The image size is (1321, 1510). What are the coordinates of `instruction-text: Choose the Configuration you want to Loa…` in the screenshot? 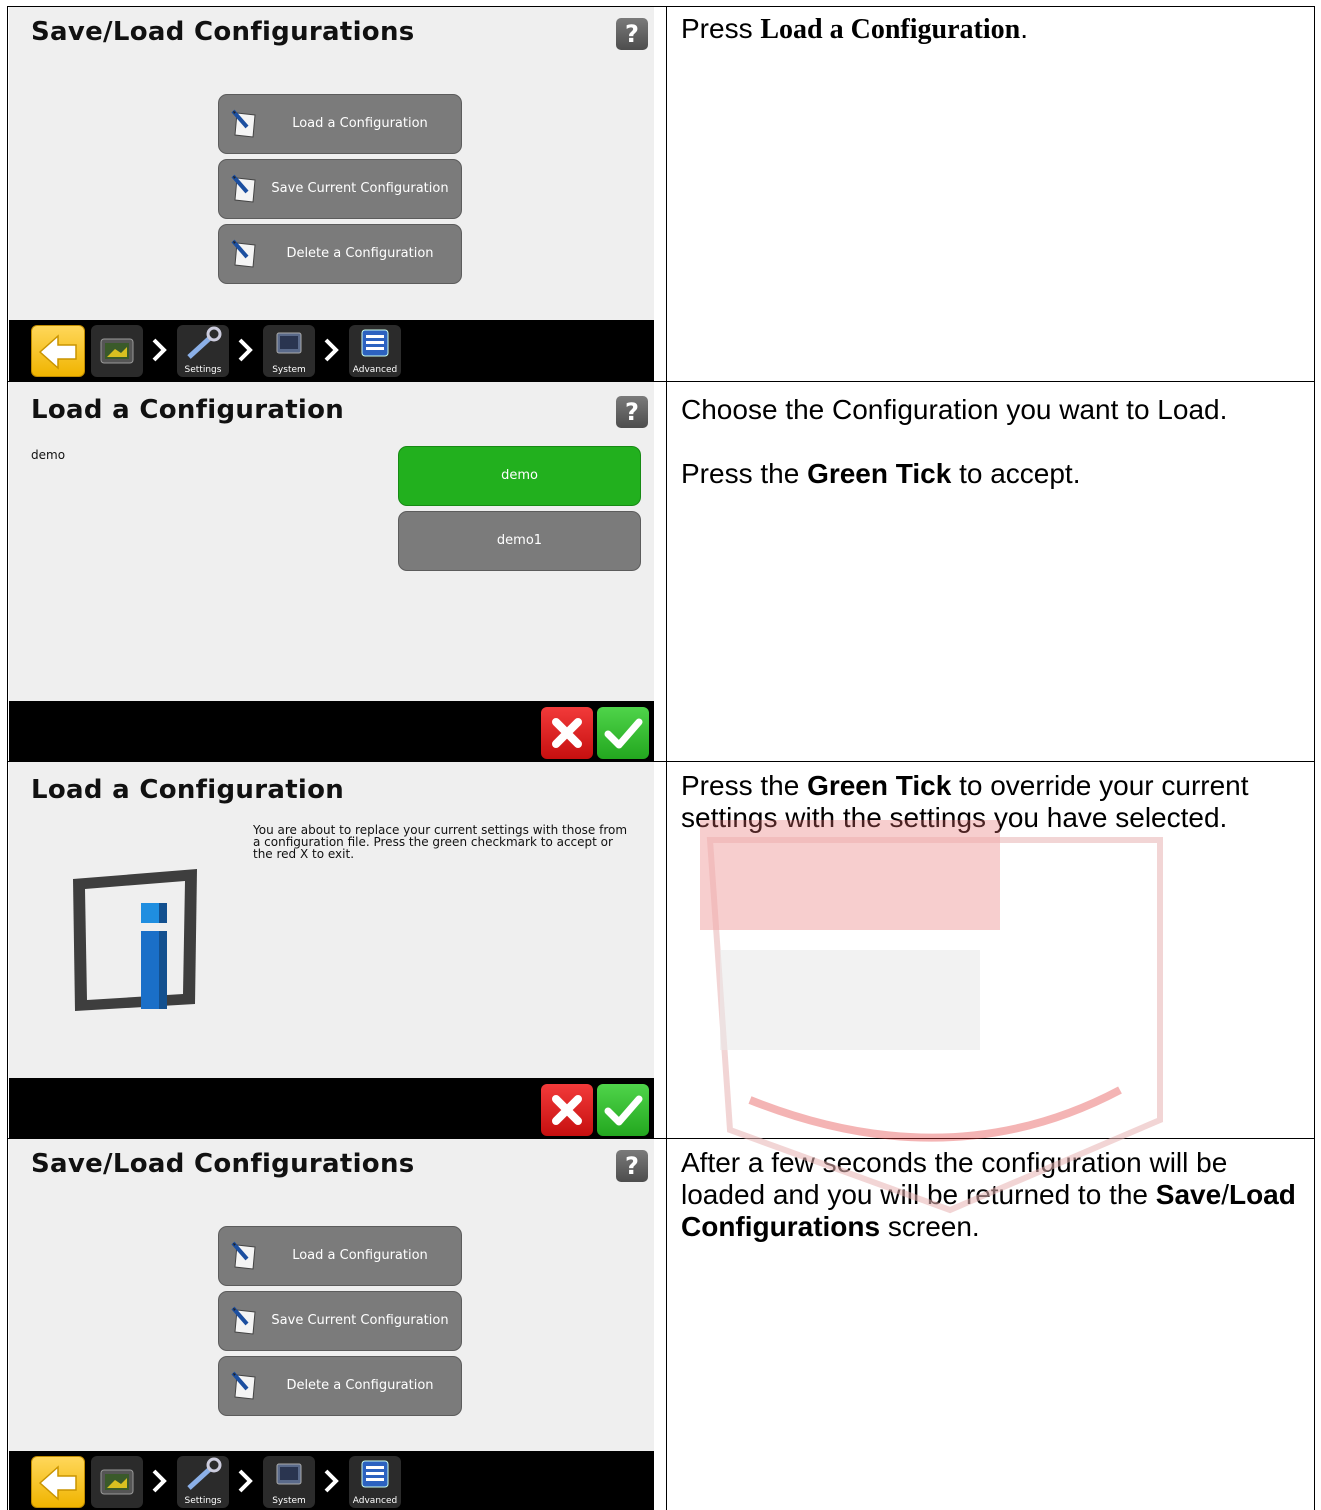 It's located at (954, 441).